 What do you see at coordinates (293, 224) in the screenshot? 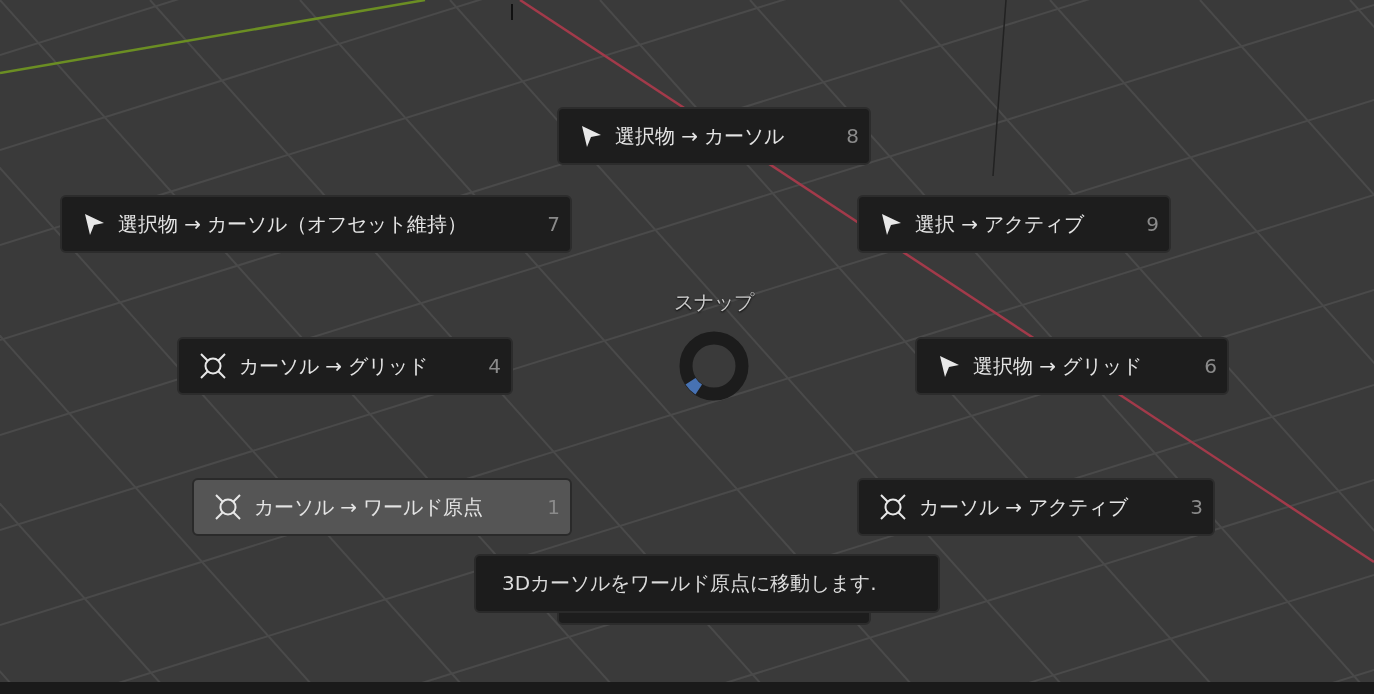
I see `pie-menu-item-label: 選択物 → カーソル（オフセット維持）` at bounding box center [293, 224].